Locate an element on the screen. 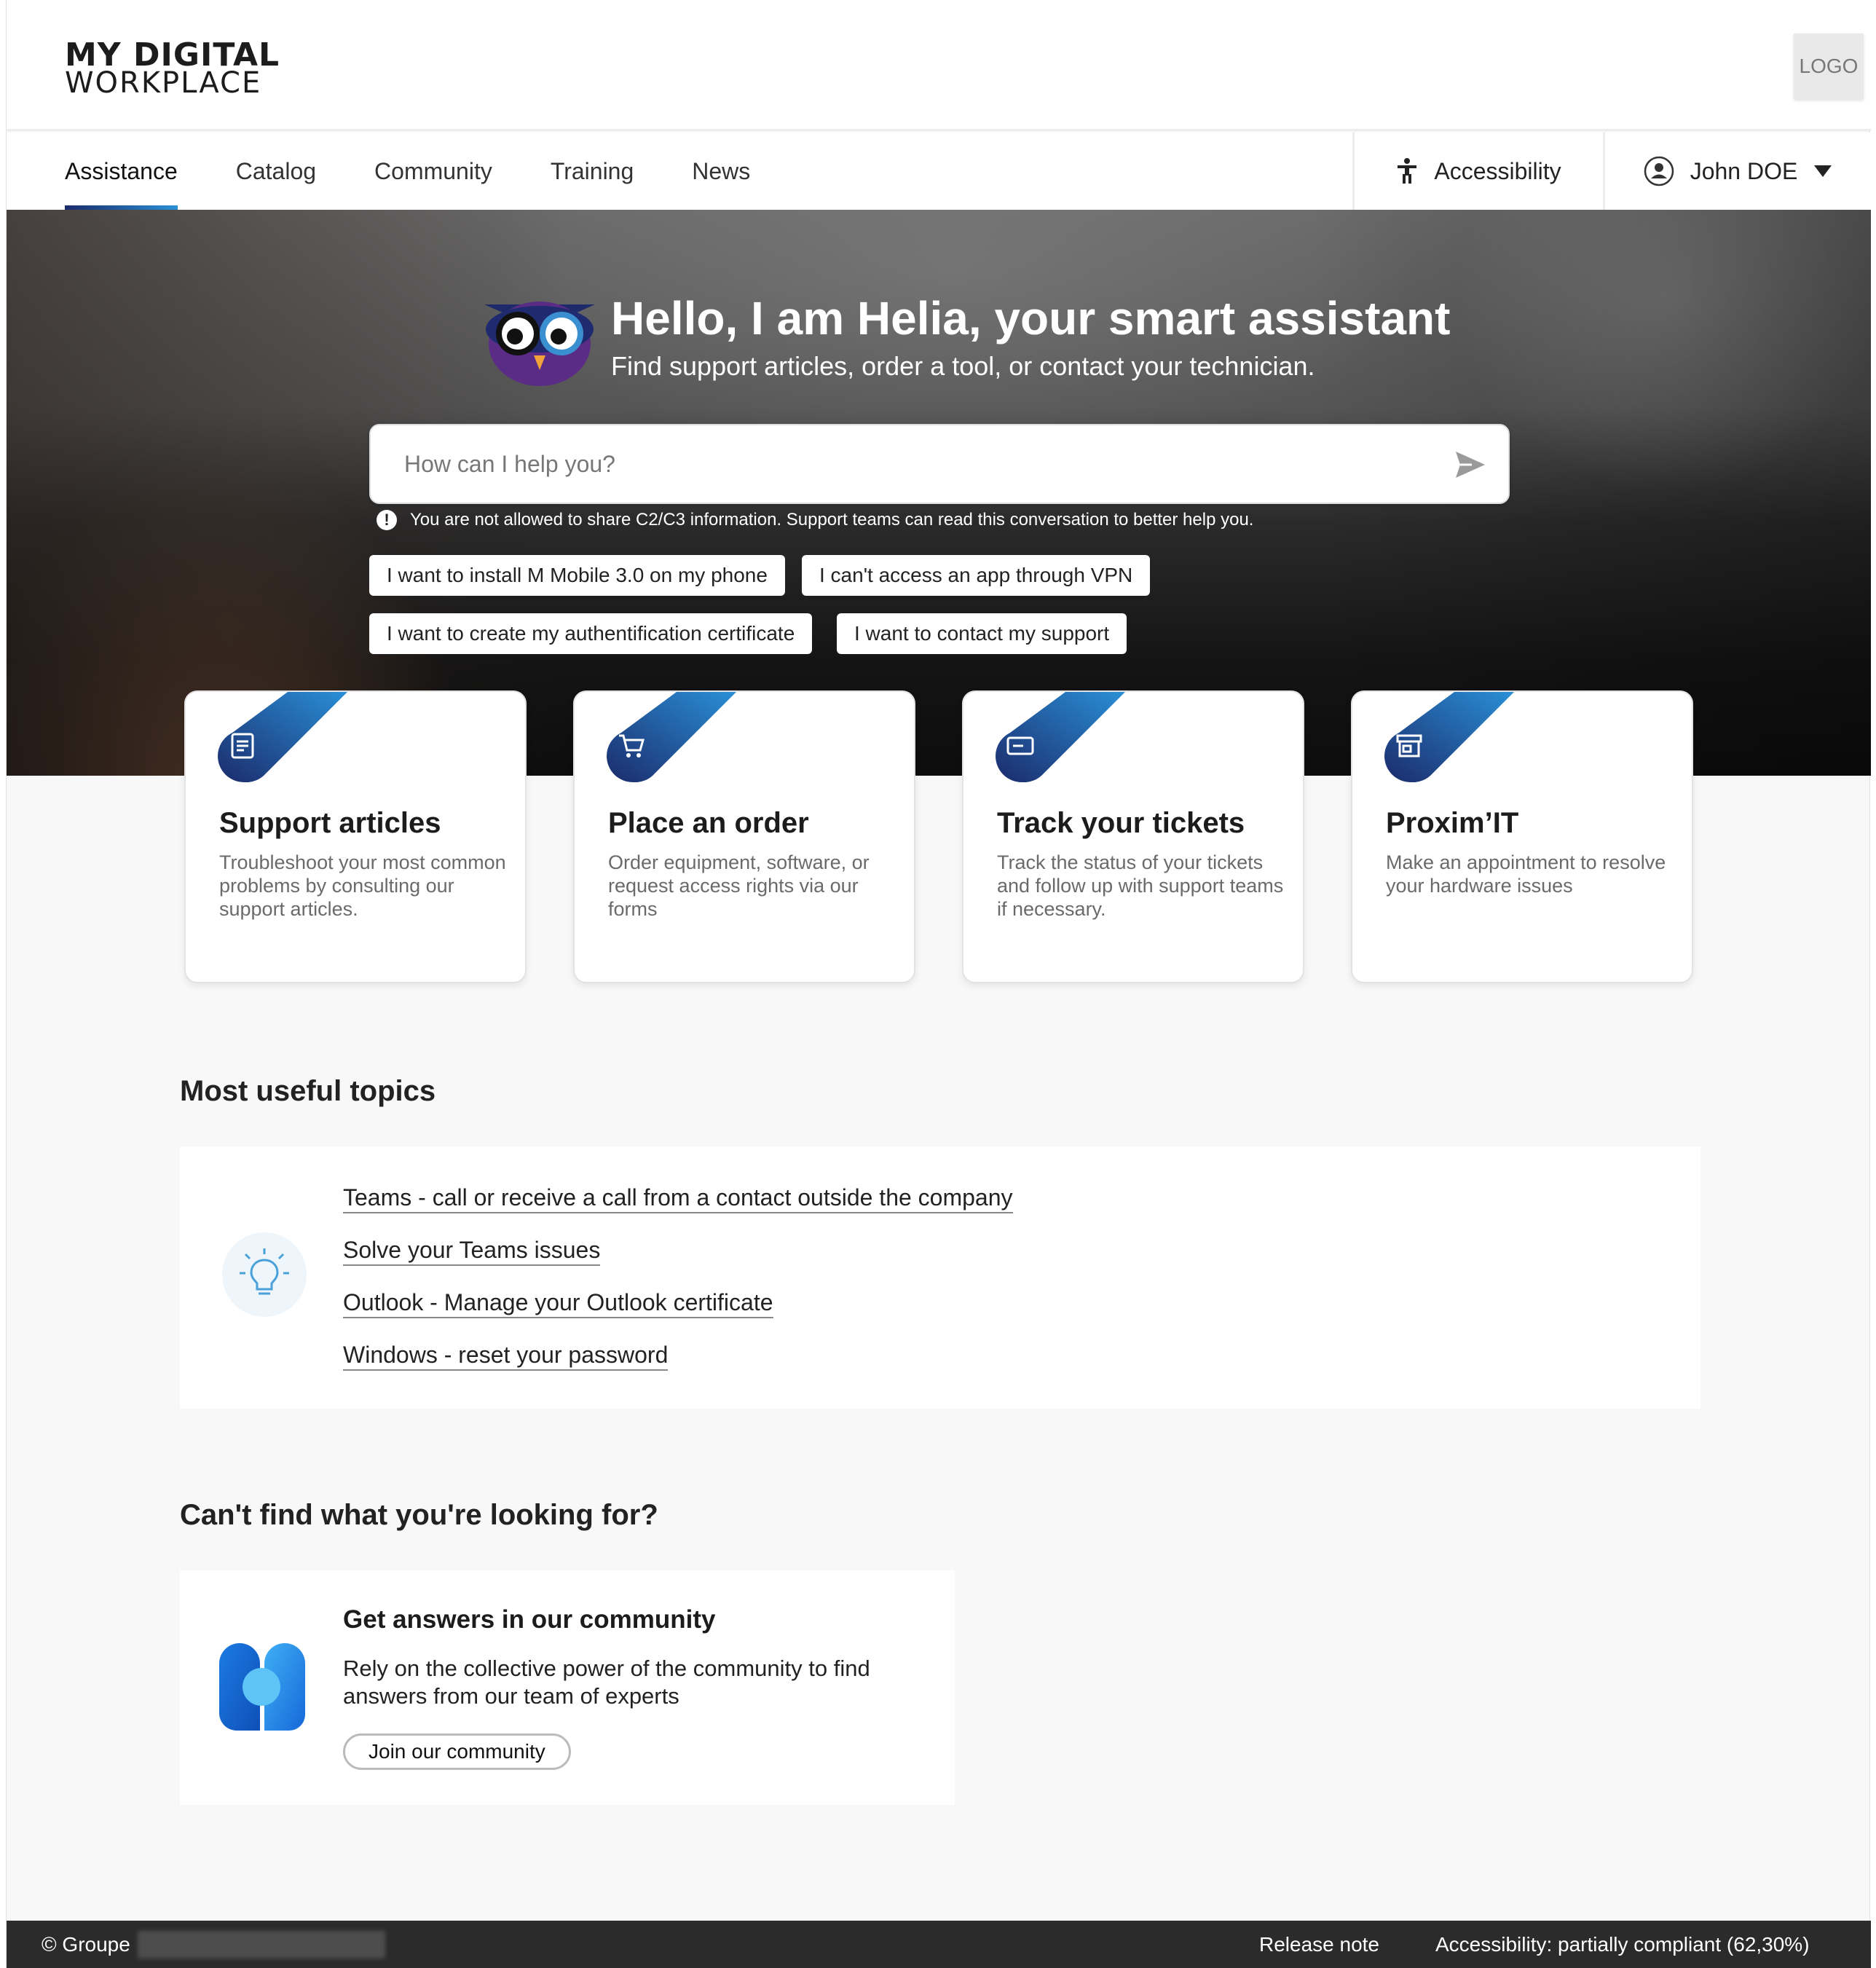 Image resolution: width=1876 pixels, height=1968 pixels. copyright-text: © Groupe is located at coordinates (86, 1944).